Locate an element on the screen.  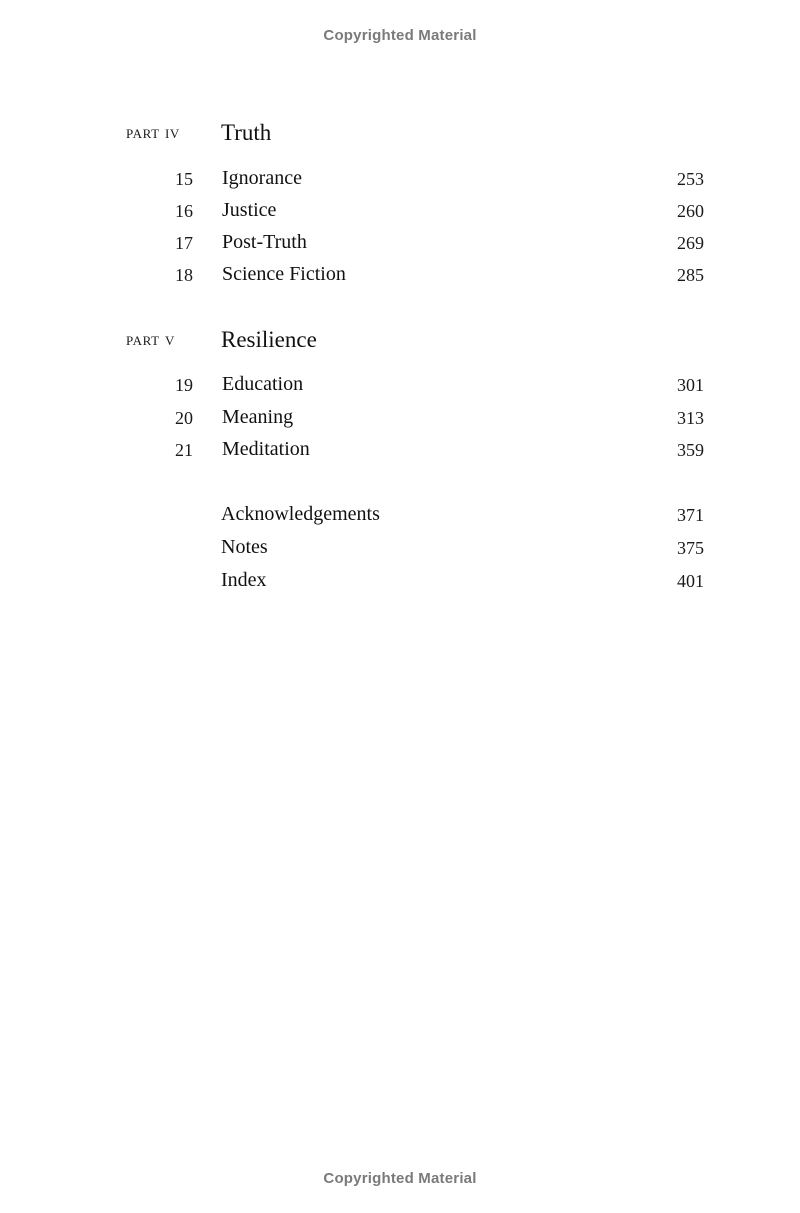
chapter-title: Justice is located at coordinates (249, 210).